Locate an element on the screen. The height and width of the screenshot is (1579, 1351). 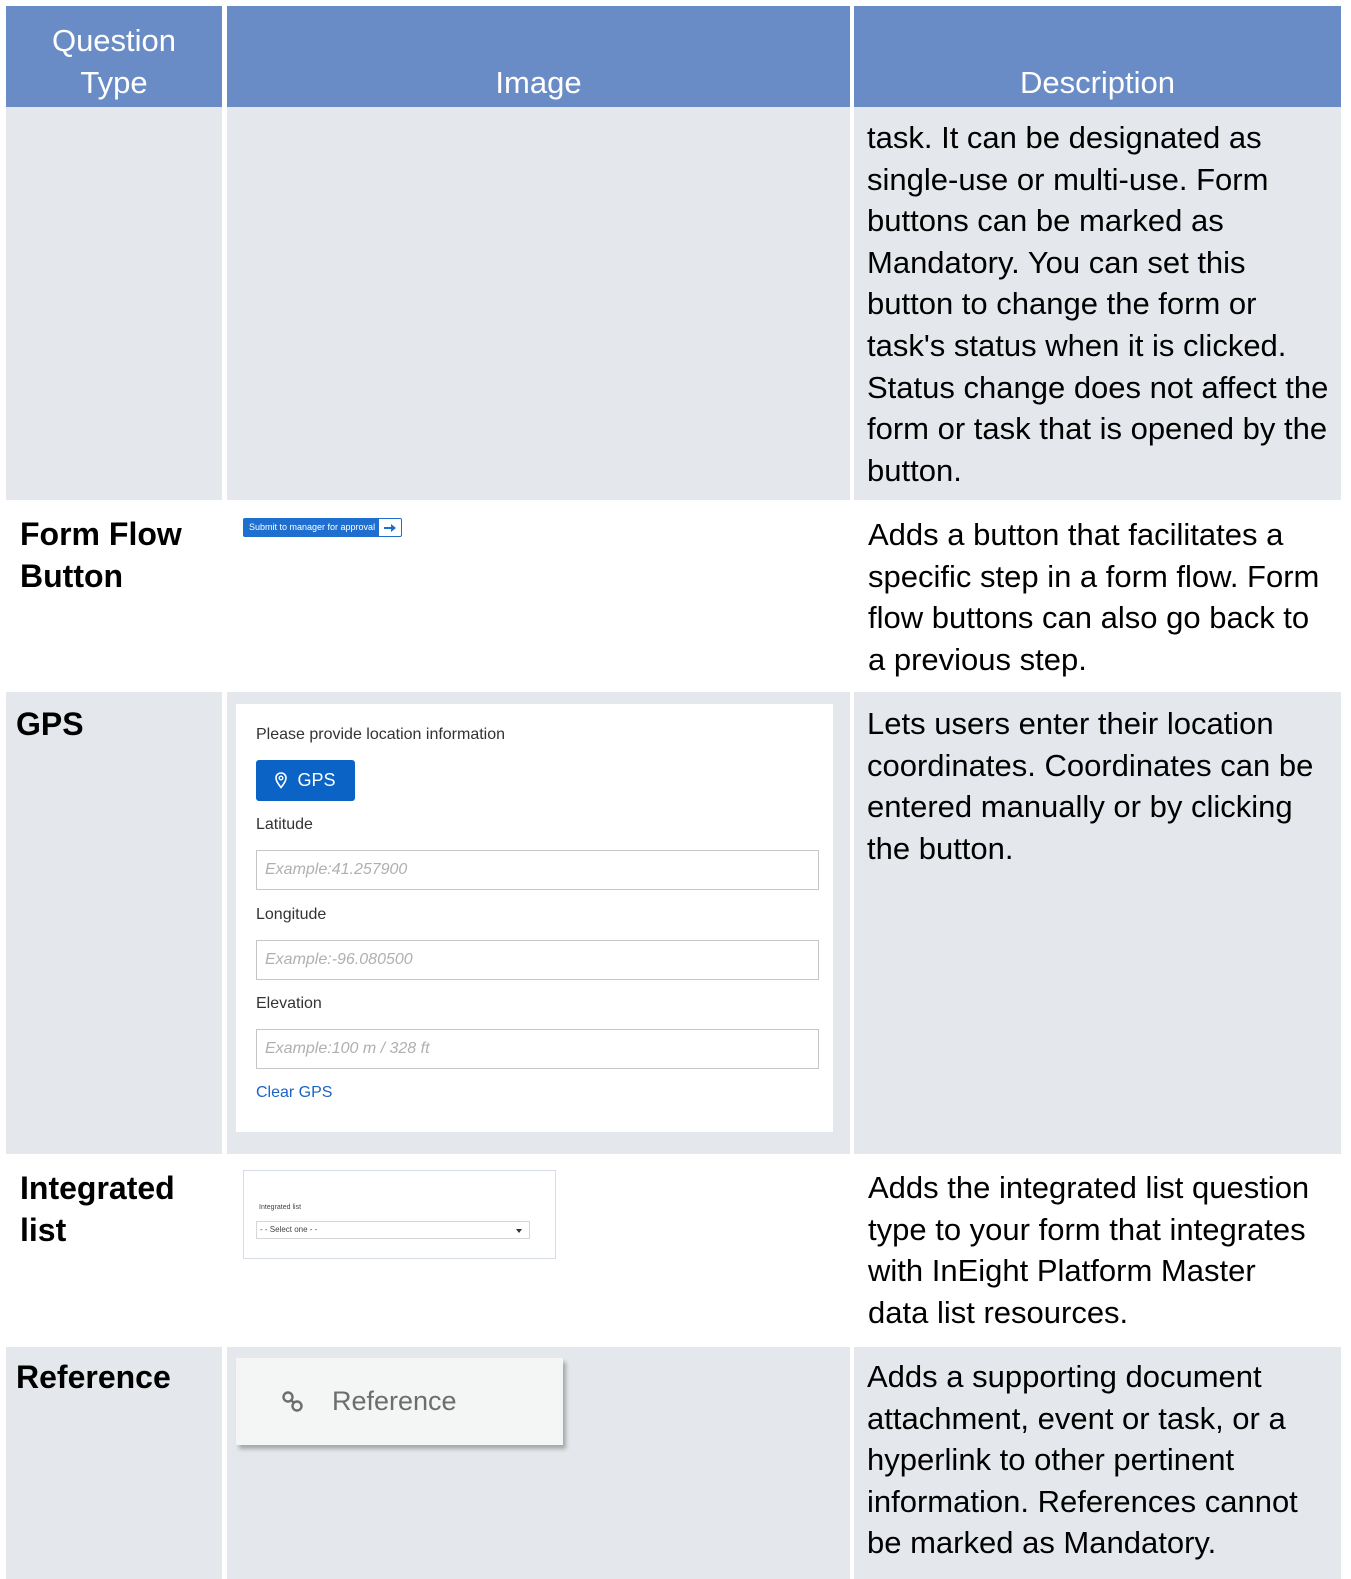
reference-button: Reference is located at coordinates (399, 1401).